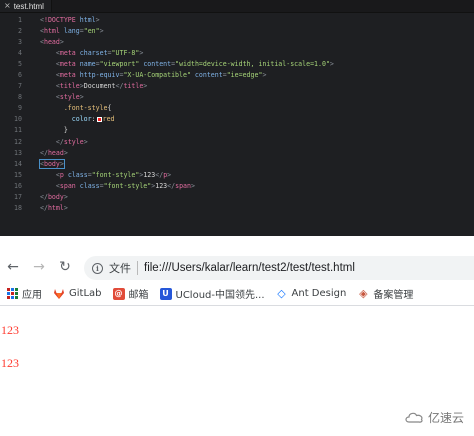  I want to click on line-text: color: red, so click(93, 119).